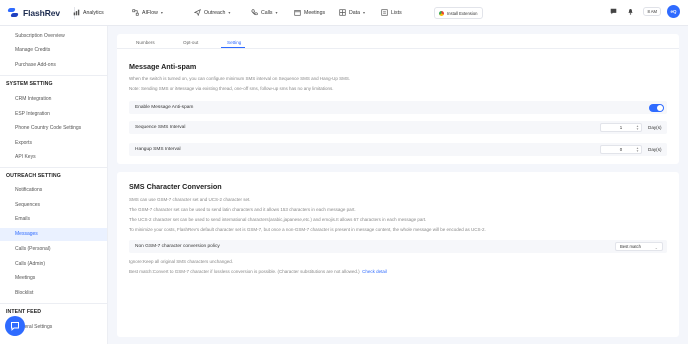  Describe the element at coordinates (25, 157) in the screenshot. I see `sidebar-item-api-keys: API Keys` at that location.